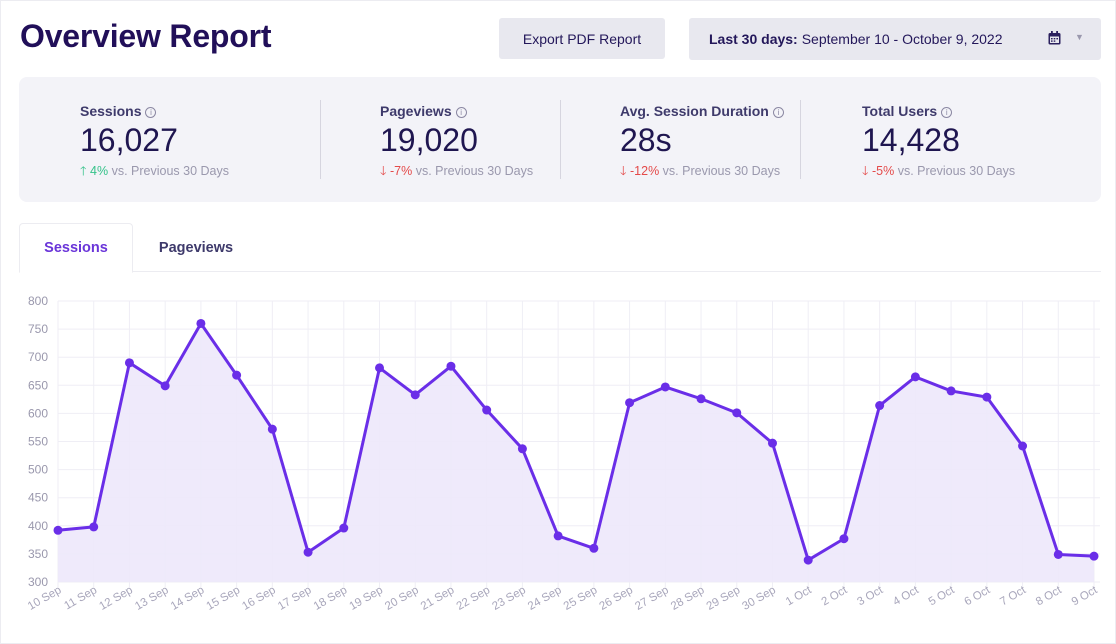 The height and width of the screenshot is (644, 1116). What do you see at coordinates (942, 596) in the screenshot?
I see `x-tick-label: 5 Oct` at bounding box center [942, 596].